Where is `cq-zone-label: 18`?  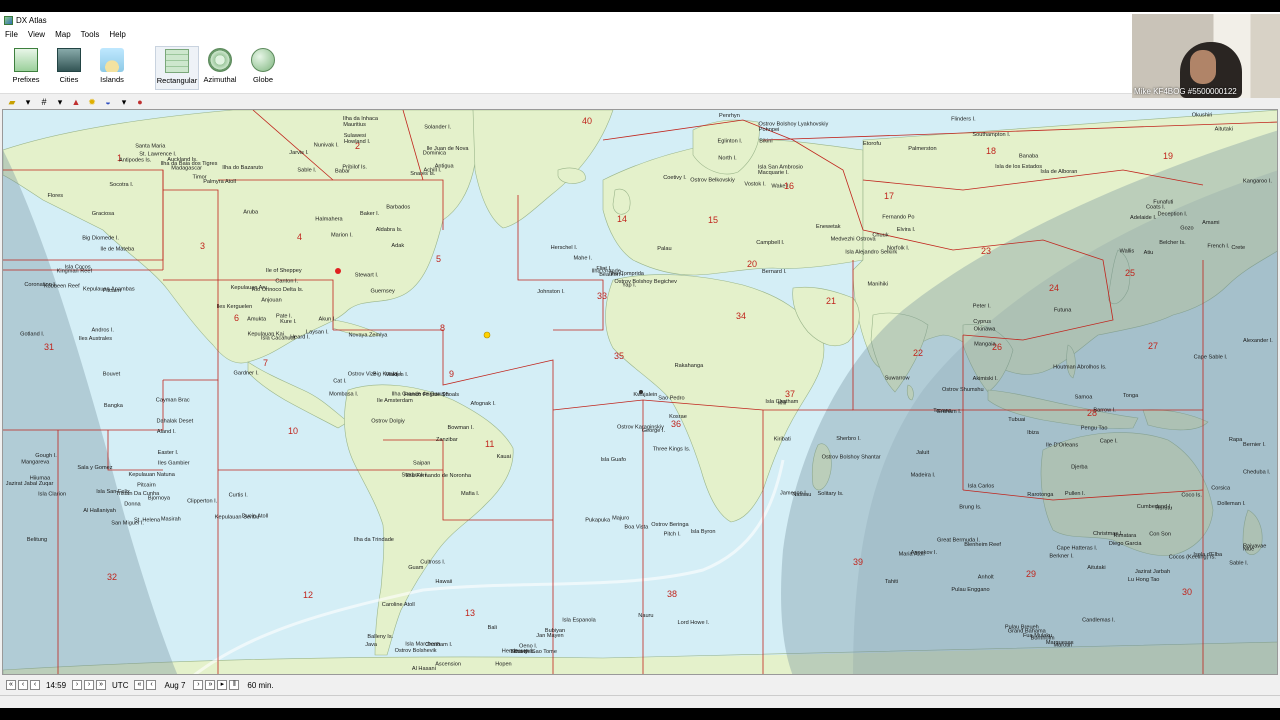 cq-zone-label: 18 is located at coordinates (991, 151).